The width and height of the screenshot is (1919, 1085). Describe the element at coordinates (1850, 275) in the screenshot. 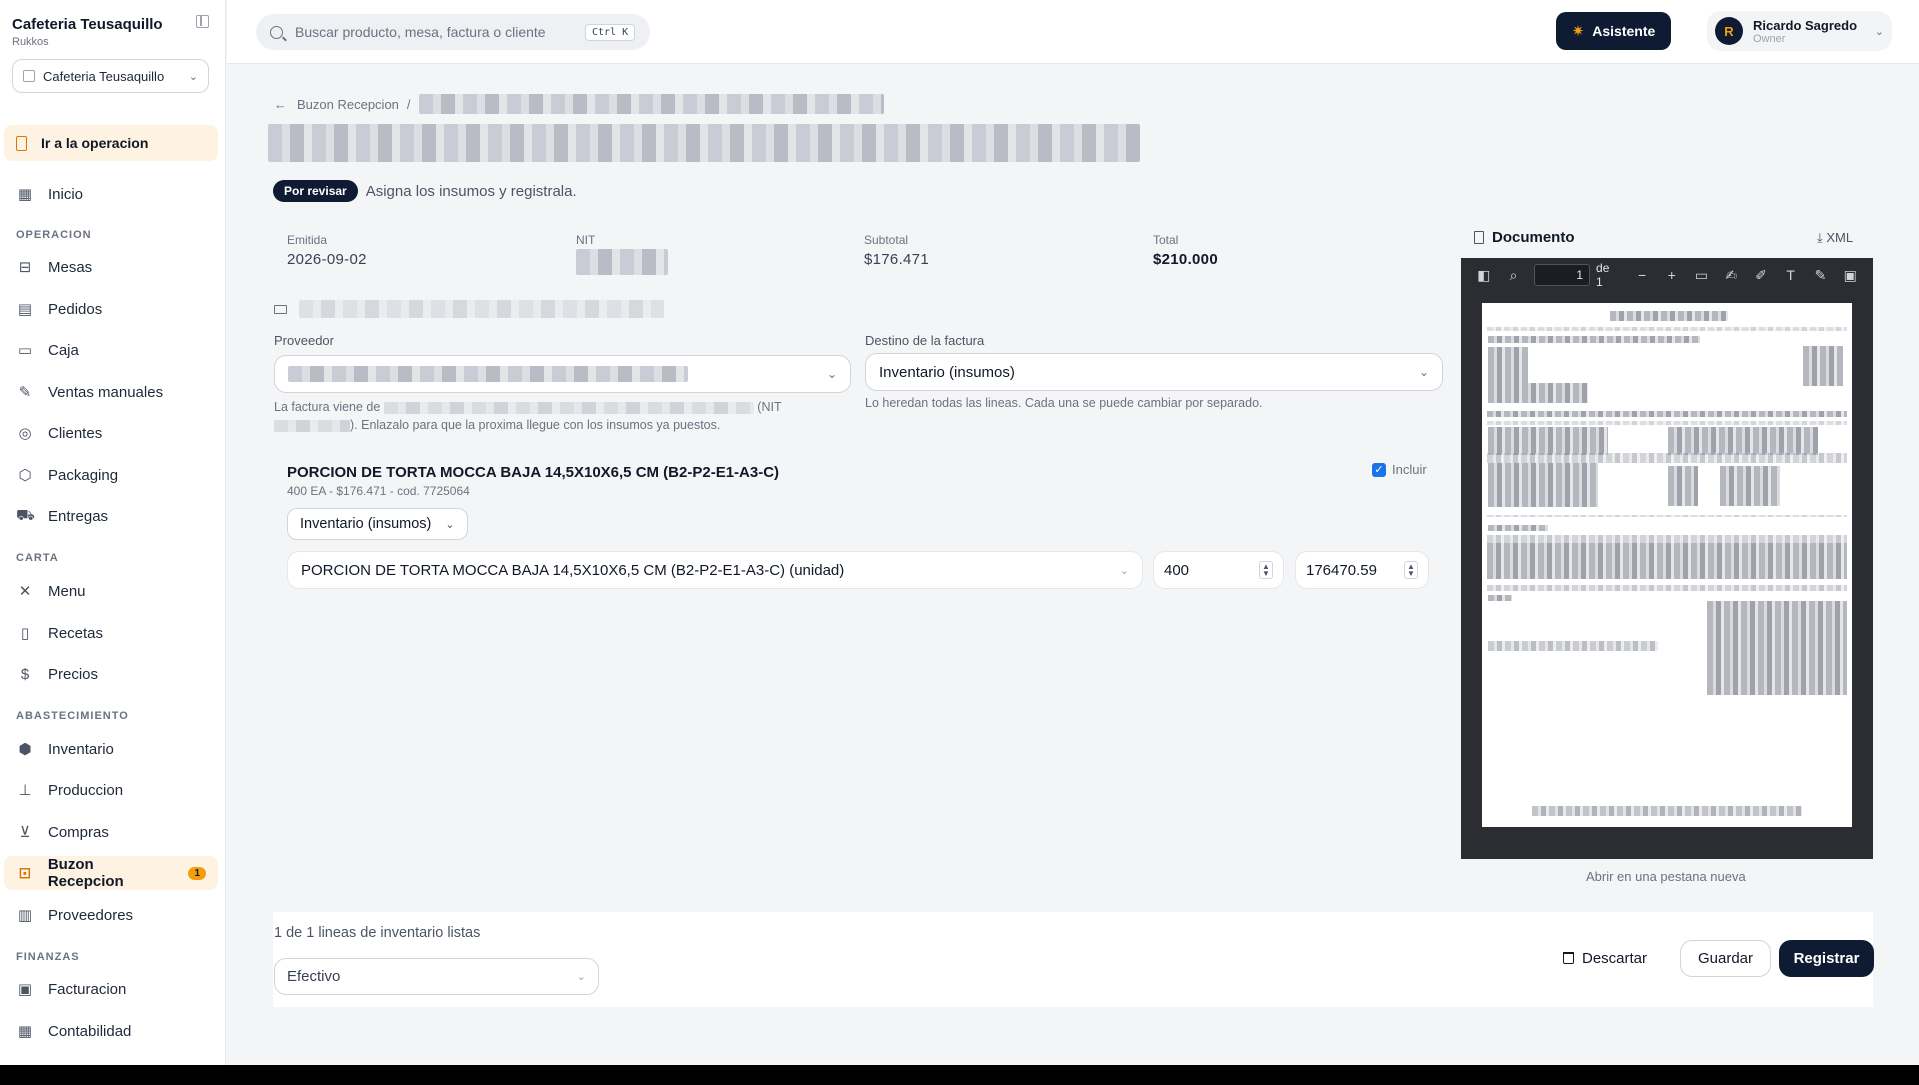

I see `image-icon: ▣` at that location.